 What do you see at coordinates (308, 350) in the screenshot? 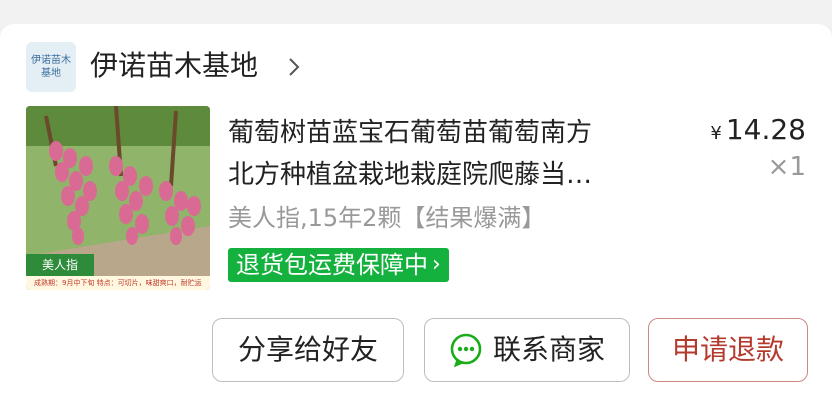
I see `share-button: 分享给好友` at bounding box center [308, 350].